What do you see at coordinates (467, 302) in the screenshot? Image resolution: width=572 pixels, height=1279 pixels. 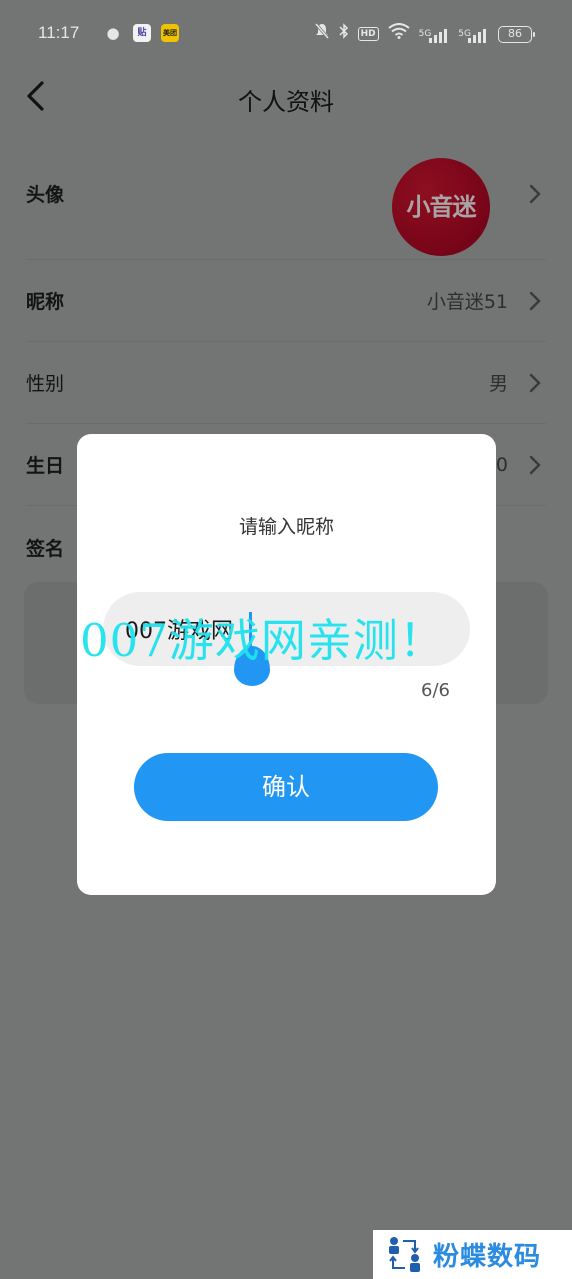 I see `row-value: 小音迷51` at bounding box center [467, 302].